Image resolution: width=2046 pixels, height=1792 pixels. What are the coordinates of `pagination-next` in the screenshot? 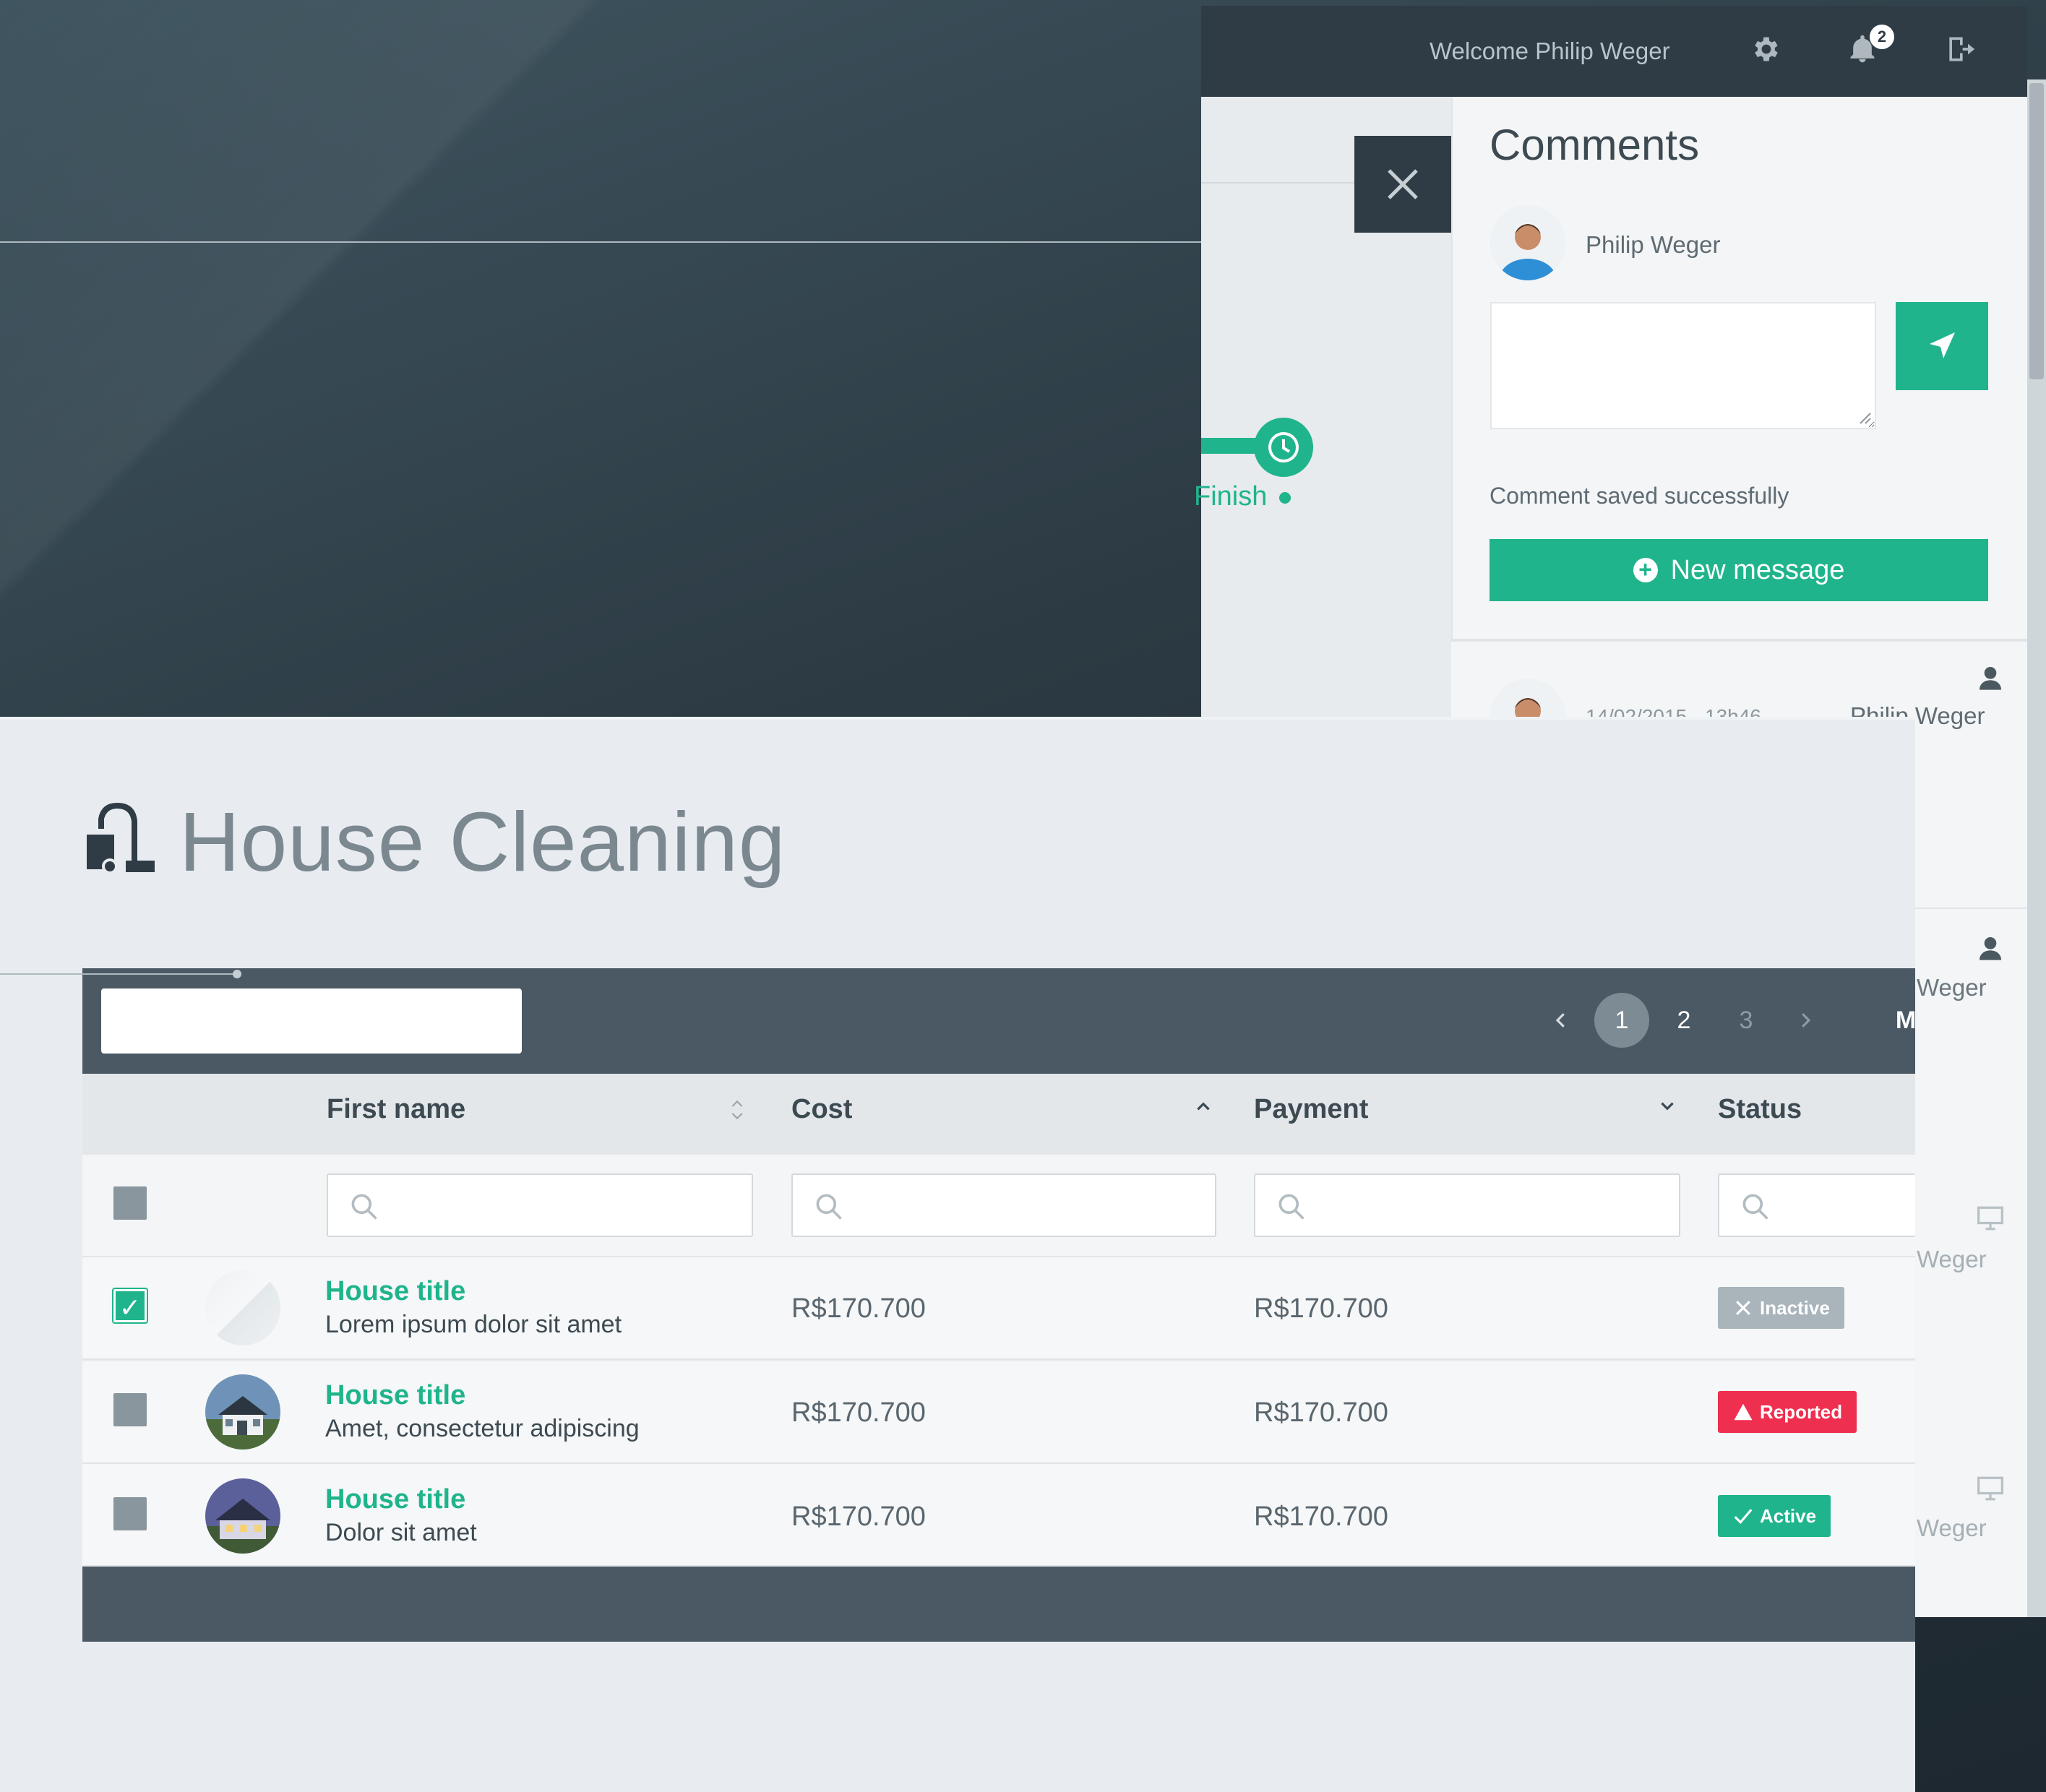 It's located at (1805, 1020).